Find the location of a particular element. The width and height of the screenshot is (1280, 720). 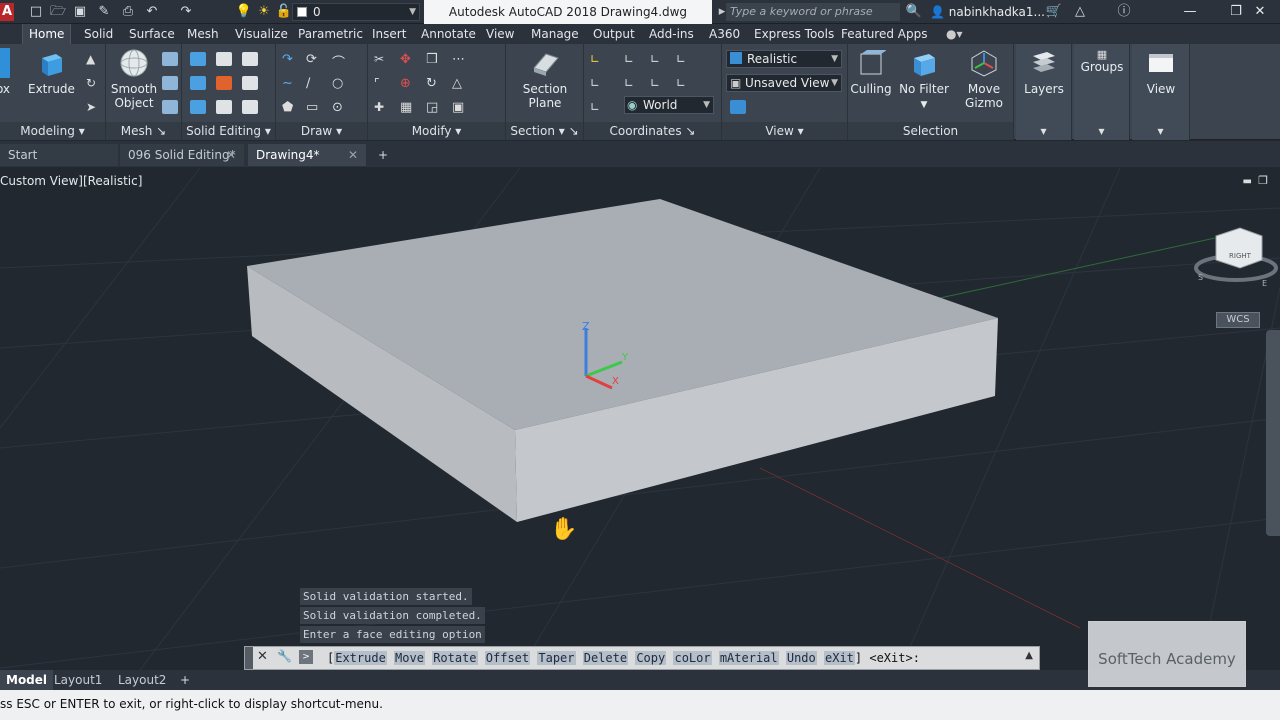

lightbulb-icon: 💡 is located at coordinates (244, 12).